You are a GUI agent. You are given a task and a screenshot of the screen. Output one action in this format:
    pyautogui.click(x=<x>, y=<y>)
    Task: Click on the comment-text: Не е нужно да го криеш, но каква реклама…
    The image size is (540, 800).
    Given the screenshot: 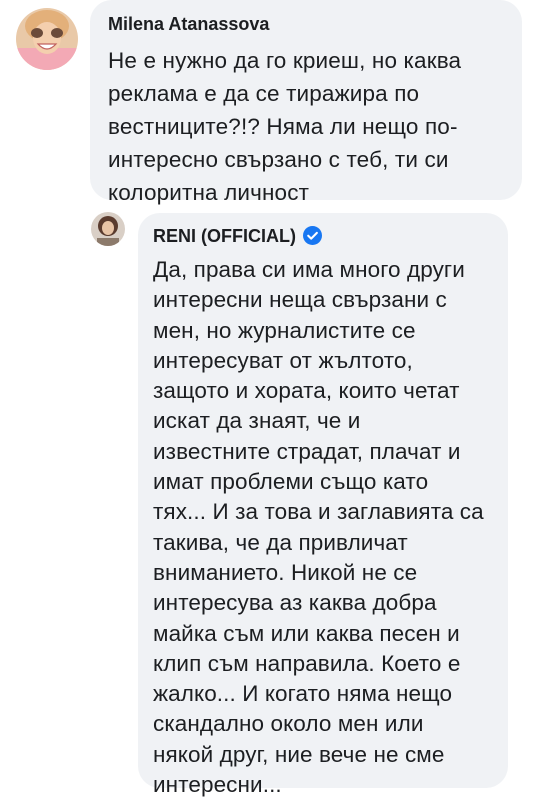 What is the action you would take?
    pyautogui.click(x=285, y=126)
    